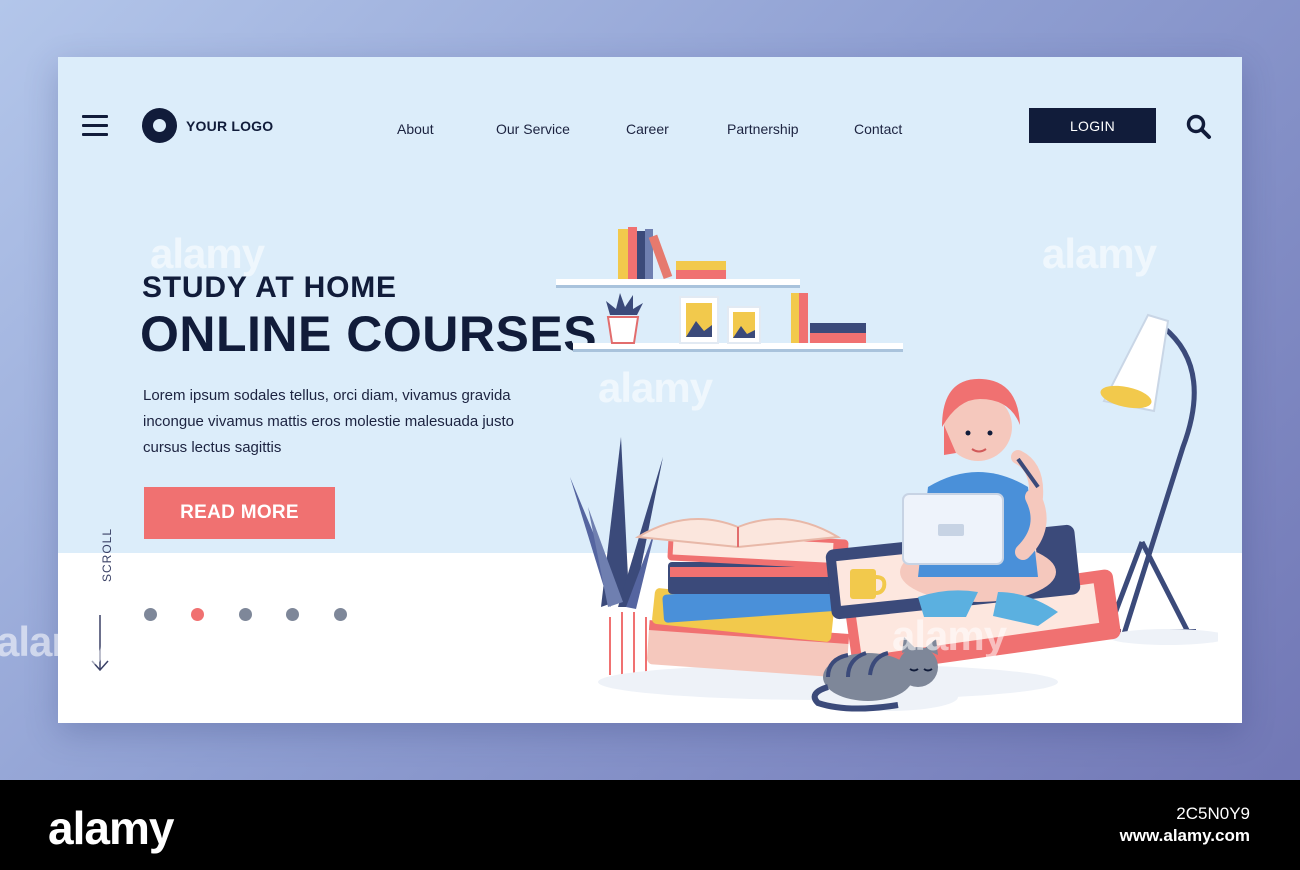  What do you see at coordinates (107, 554) in the screenshot?
I see `scroll-label: SCROLL` at bounding box center [107, 554].